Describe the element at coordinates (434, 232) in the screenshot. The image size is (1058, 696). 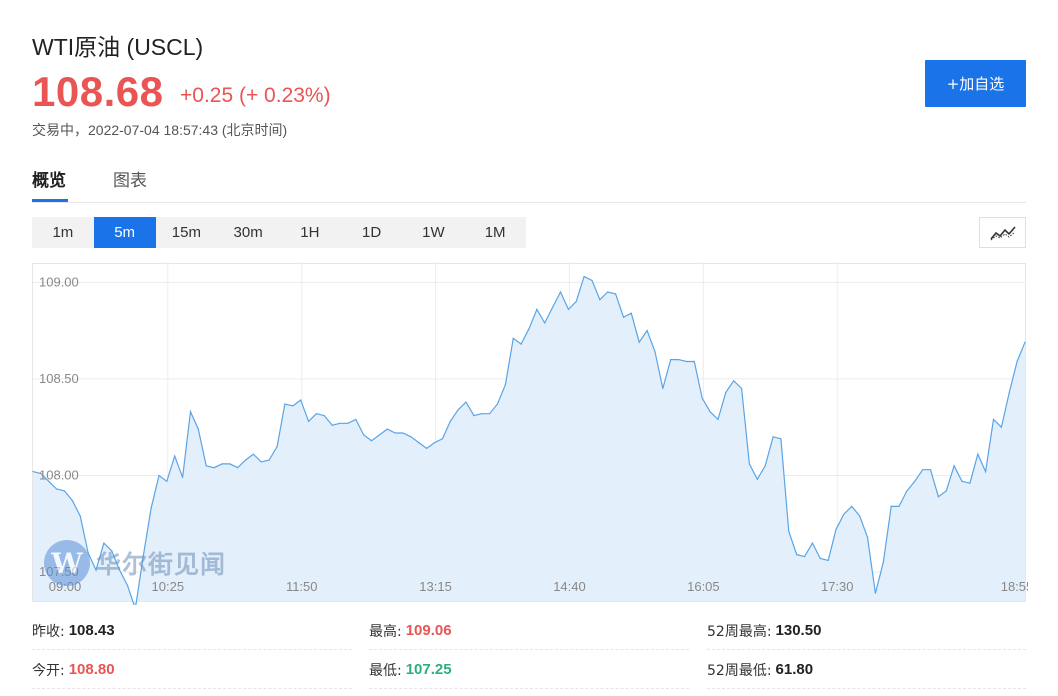
I see `period-1w: 1W` at that location.